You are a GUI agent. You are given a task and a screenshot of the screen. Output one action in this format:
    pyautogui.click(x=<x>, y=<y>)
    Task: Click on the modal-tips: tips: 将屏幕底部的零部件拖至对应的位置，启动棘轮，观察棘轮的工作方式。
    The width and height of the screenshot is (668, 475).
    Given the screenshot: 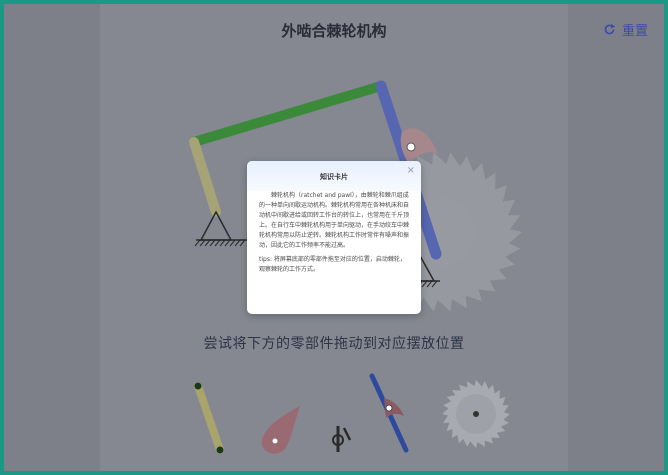 What is the action you would take?
    pyautogui.click(x=332, y=264)
    